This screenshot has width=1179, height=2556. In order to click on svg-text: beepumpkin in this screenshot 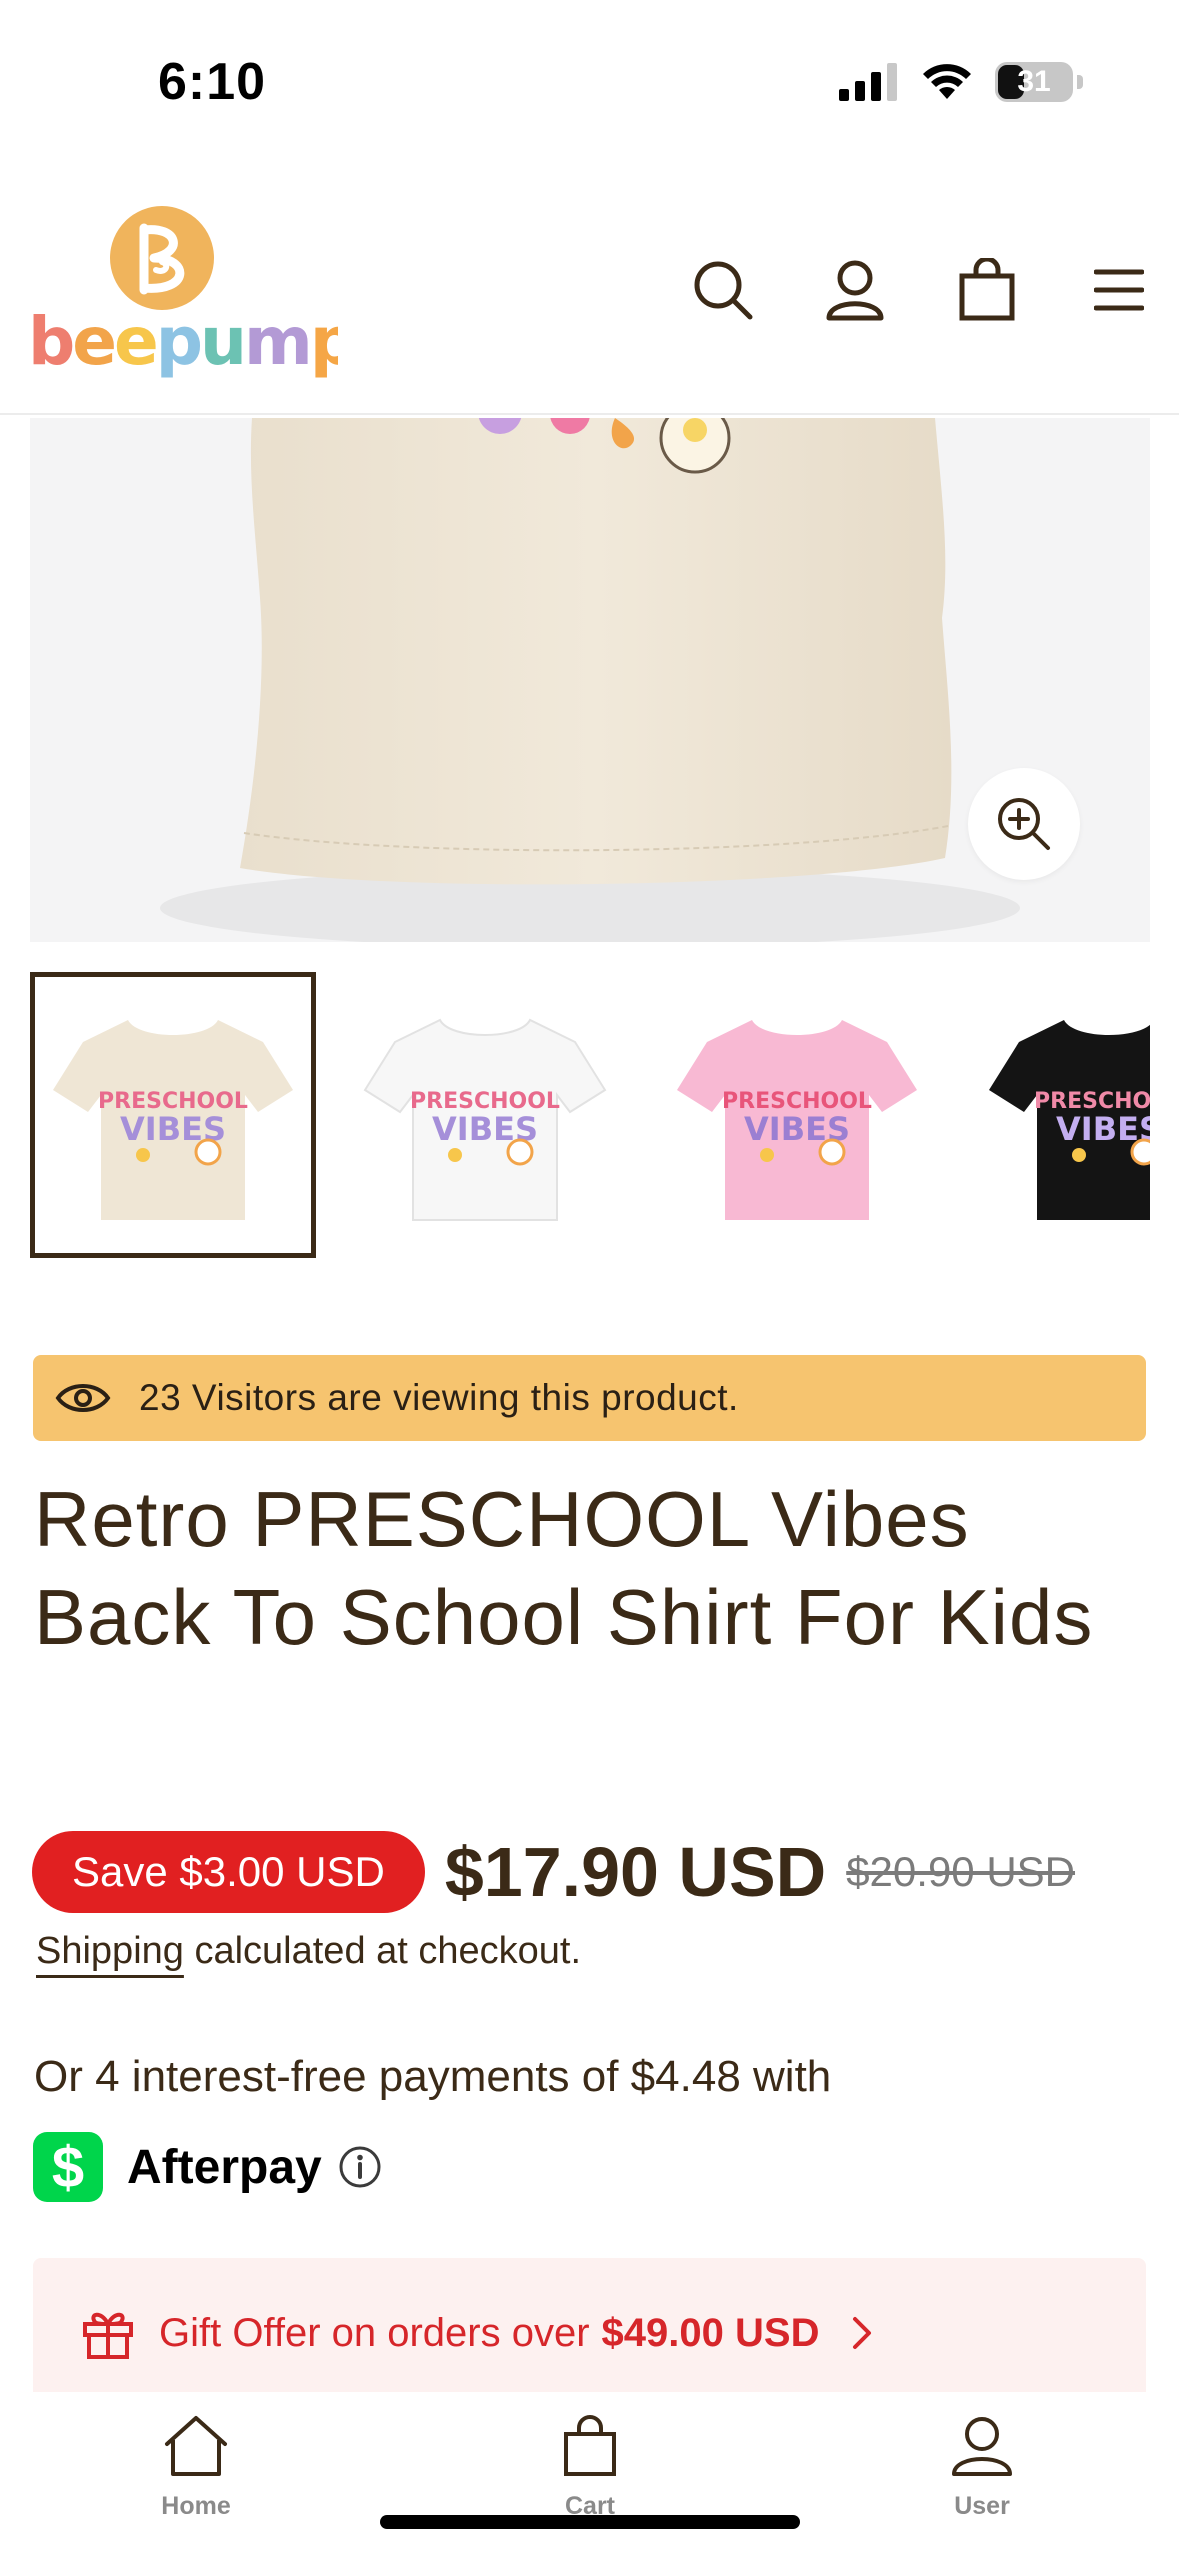, I will do `click(183, 341)`.